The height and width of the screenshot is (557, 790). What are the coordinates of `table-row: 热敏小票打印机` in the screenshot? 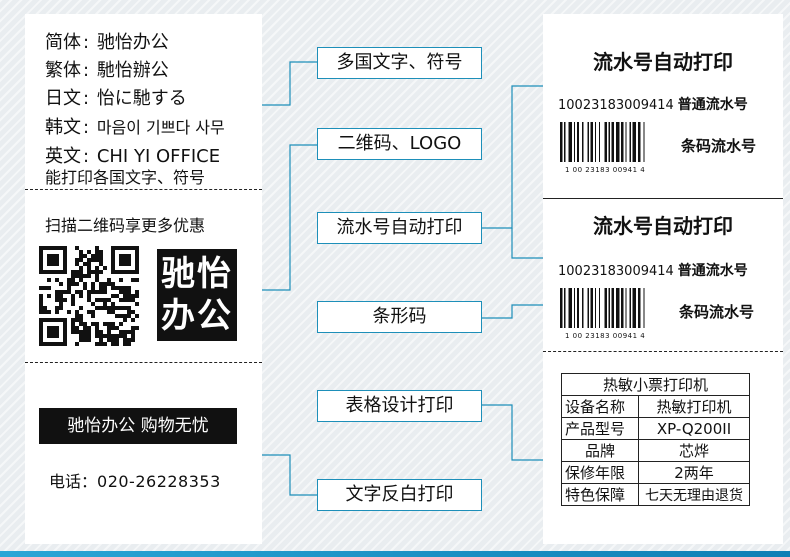 It's located at (655, 384).